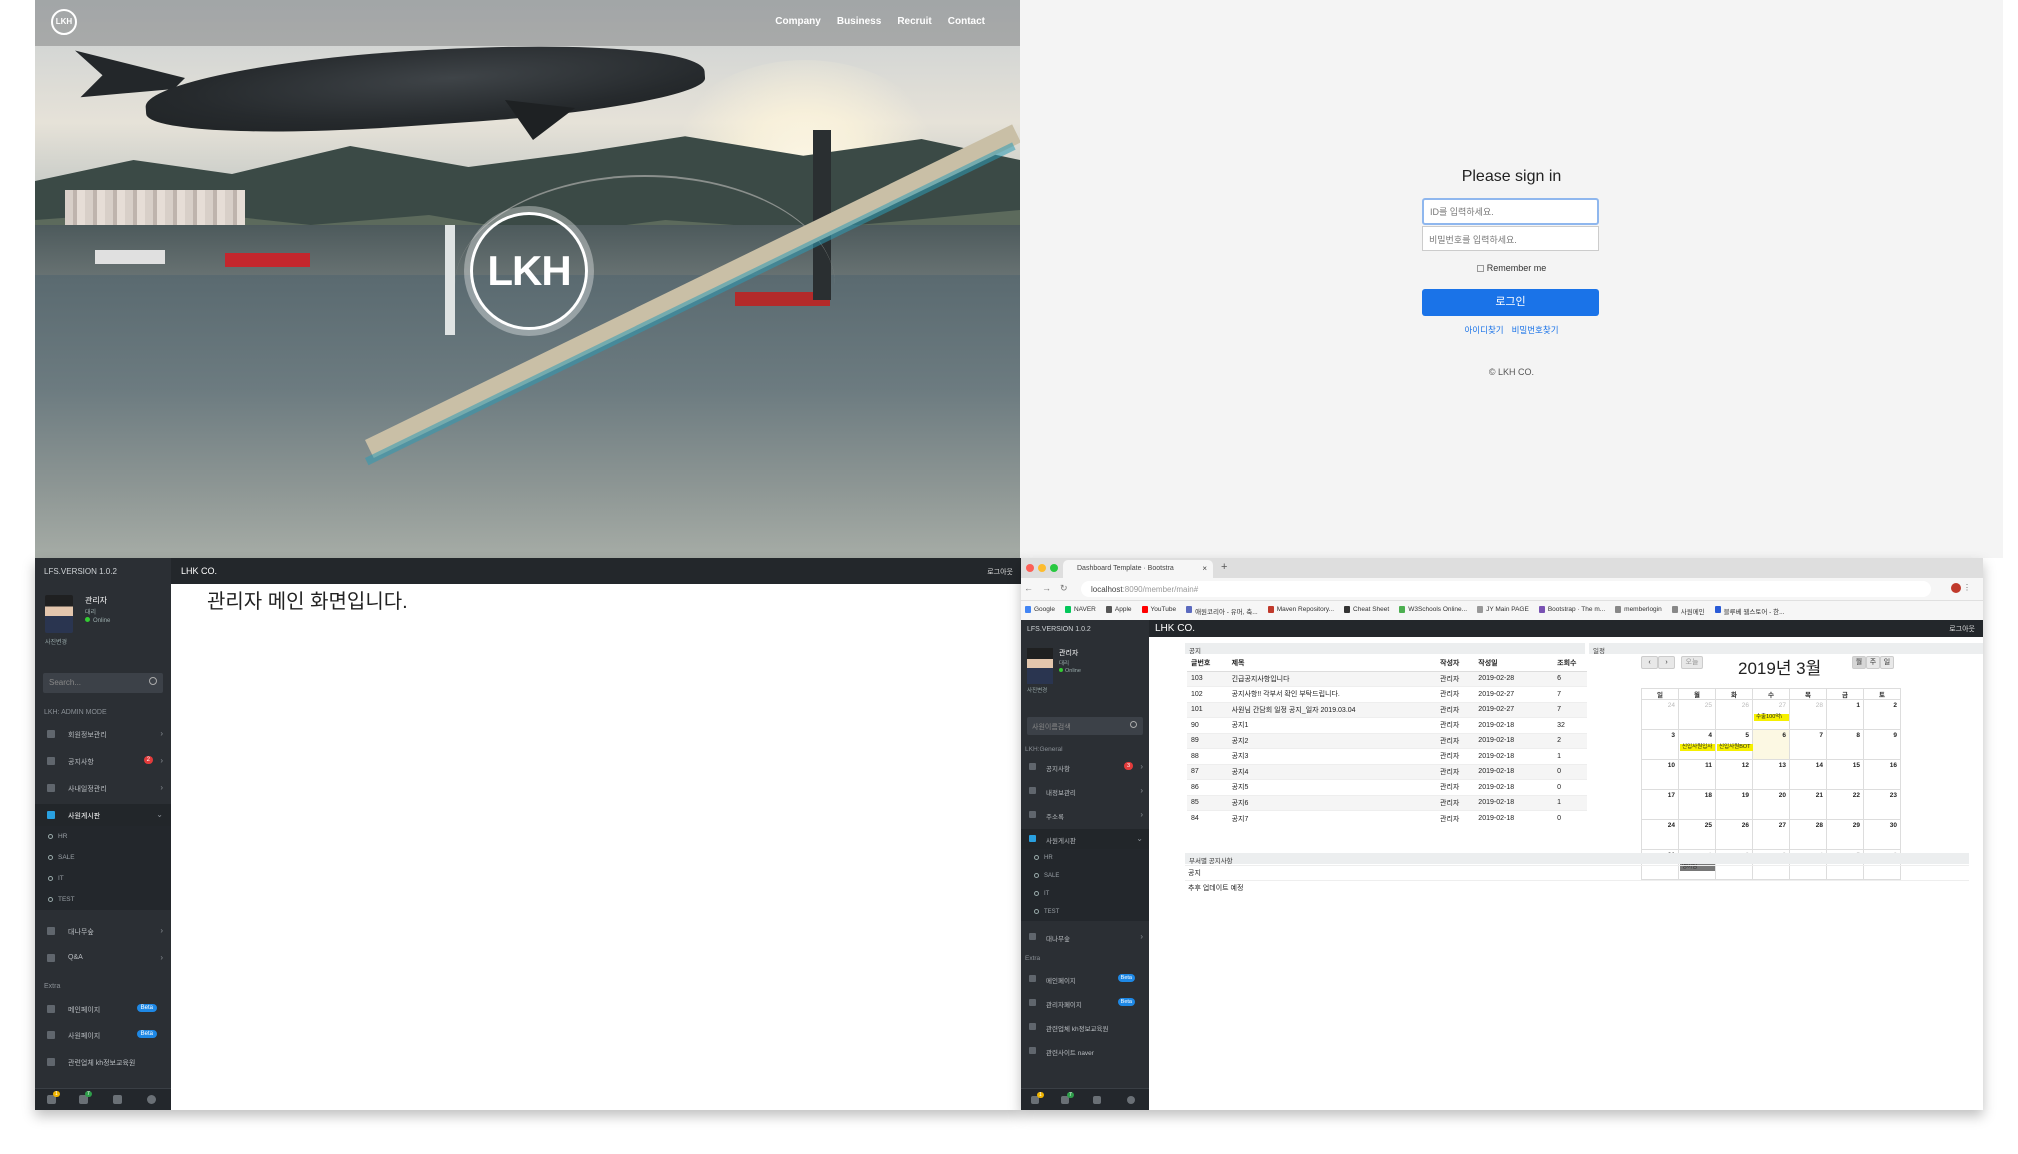 The height and width of the screenshot is (1154, 2018). Describe the element at coordinates (1808, 744) in the screenshot. I see `calendar-day: 7` at that location.